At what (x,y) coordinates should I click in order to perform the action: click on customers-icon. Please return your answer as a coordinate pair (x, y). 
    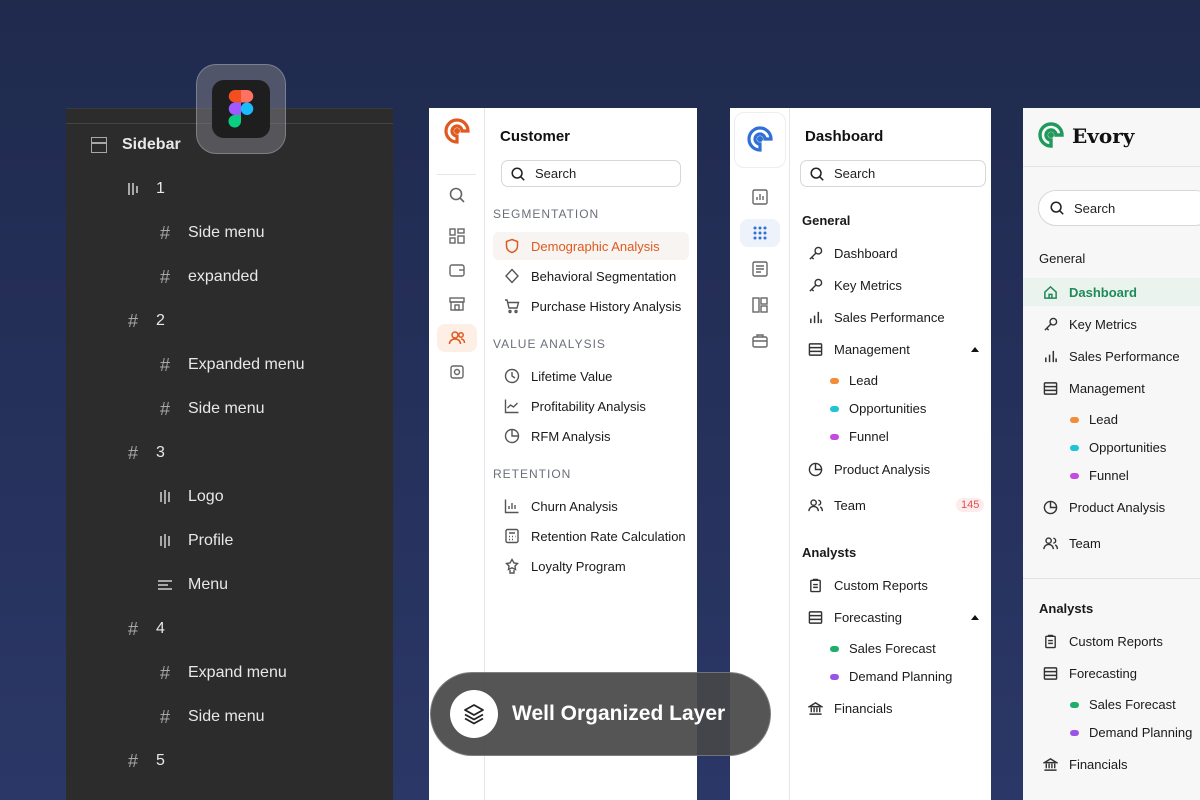
    Looking at the image, I should click on (457, 338).